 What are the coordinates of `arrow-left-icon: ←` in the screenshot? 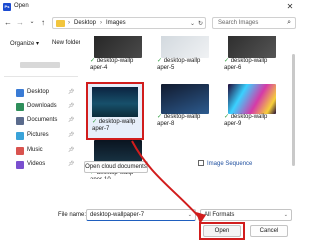 It's located at (8, 22).